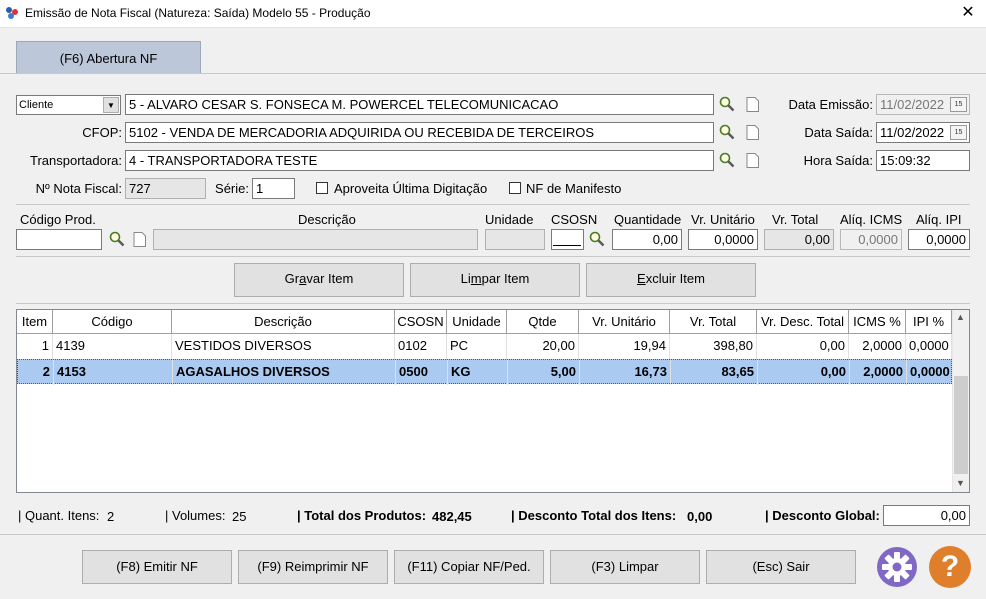 Image resolution: width=986 pixels, height=599 pixels. I want to click on csosn-field, so click(567, 239).